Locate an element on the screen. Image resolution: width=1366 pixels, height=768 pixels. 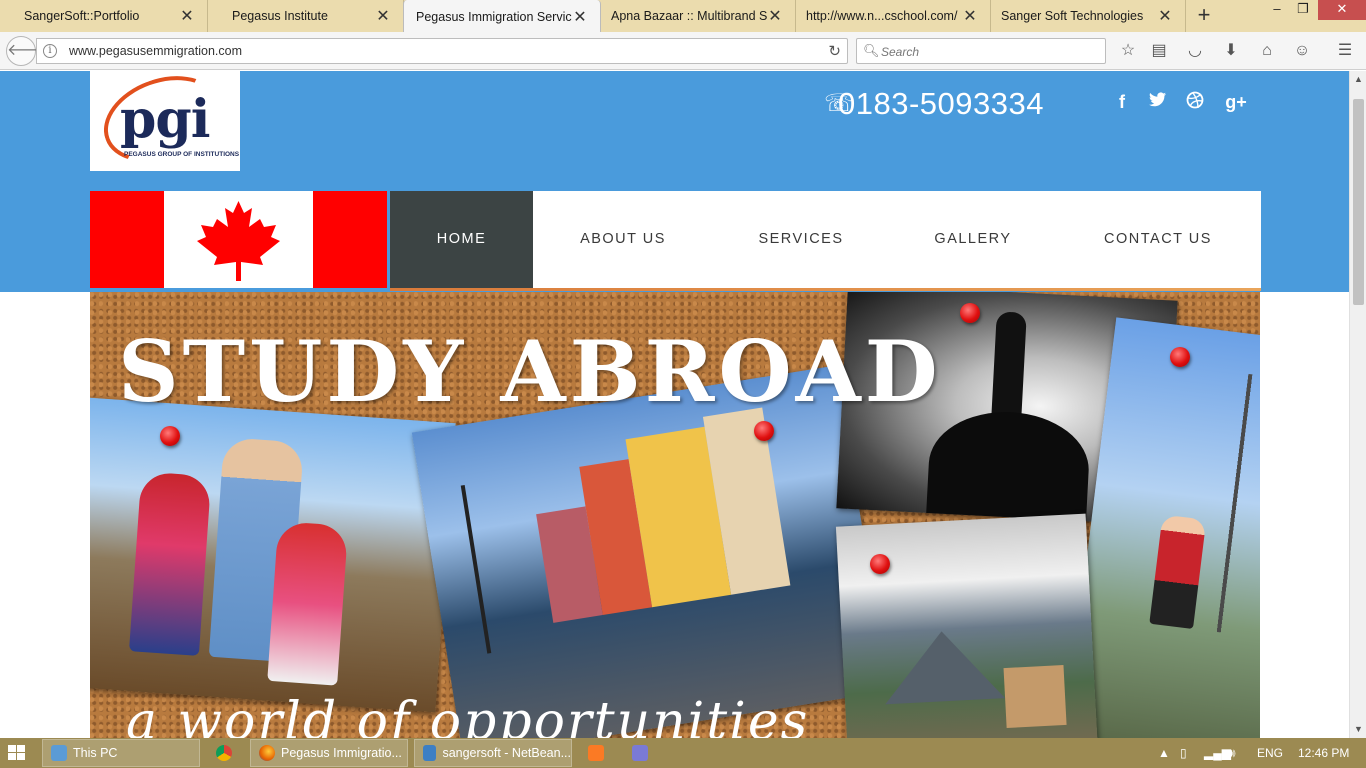
volume-icon: 🔊︎ is located at coordinates (1232, 753).